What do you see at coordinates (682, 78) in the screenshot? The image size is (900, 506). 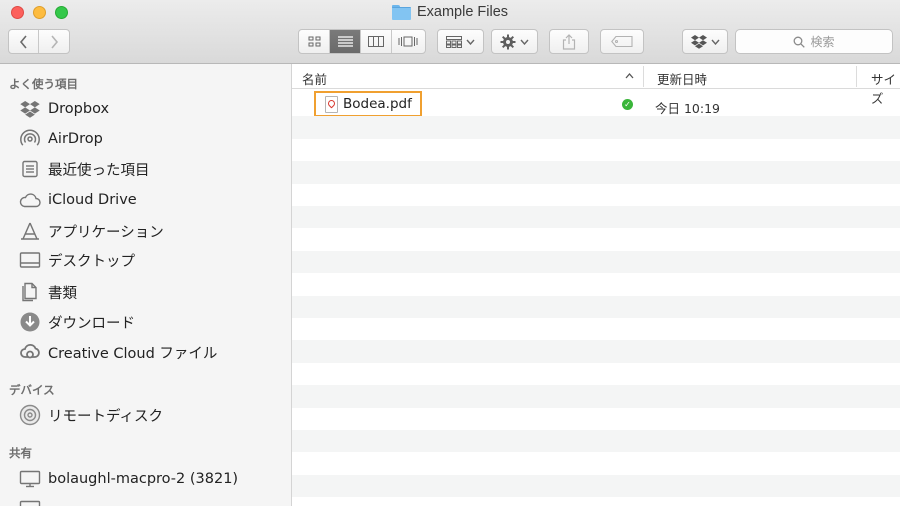 I see `column-header-modified: 更新日時` at bounding box center [682, 78].